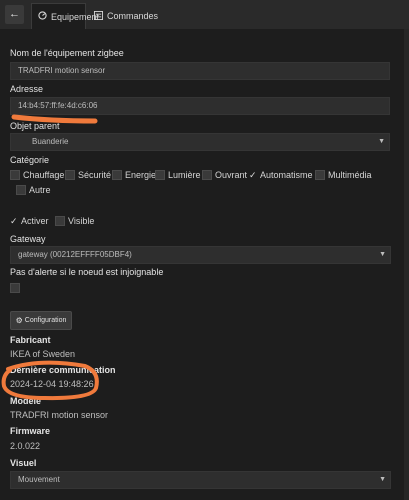 This screenshot has height=500, width=409. I want to click on address-label: Adresse, so click(27, 89).